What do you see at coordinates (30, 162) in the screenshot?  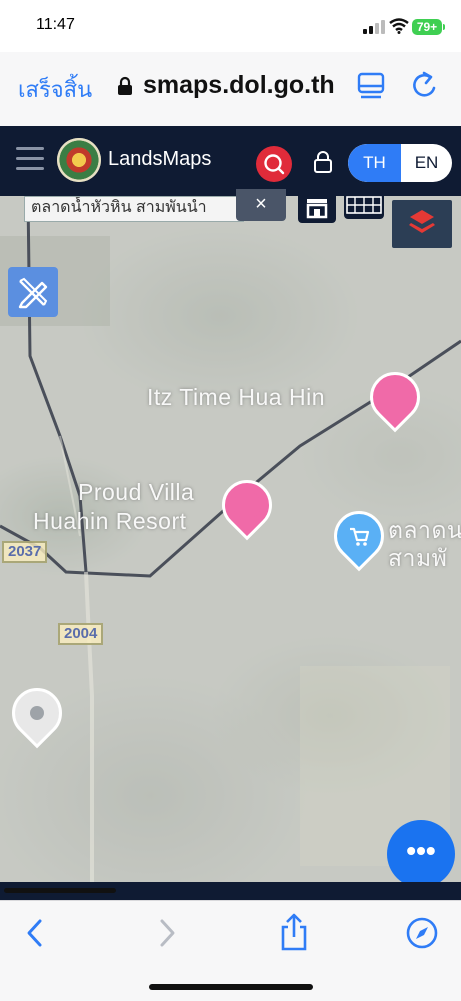 I see `menu-icon` at bounding box center [30, 162].